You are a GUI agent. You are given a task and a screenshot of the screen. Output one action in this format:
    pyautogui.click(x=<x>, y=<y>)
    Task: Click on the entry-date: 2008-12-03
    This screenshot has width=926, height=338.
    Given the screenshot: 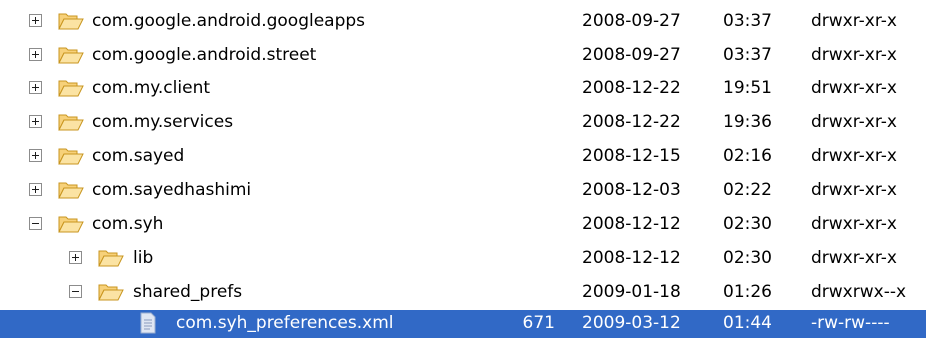 What is the action you would take?
    pyautogui.click(x=631, y=190)
    